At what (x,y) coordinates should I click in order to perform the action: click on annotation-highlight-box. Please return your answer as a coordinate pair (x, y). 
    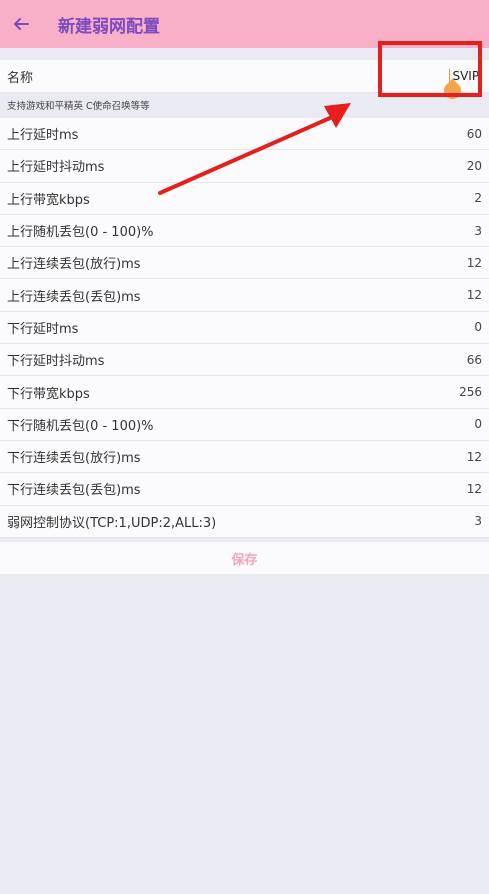
    Looking at the image, I should click on (430, 69).